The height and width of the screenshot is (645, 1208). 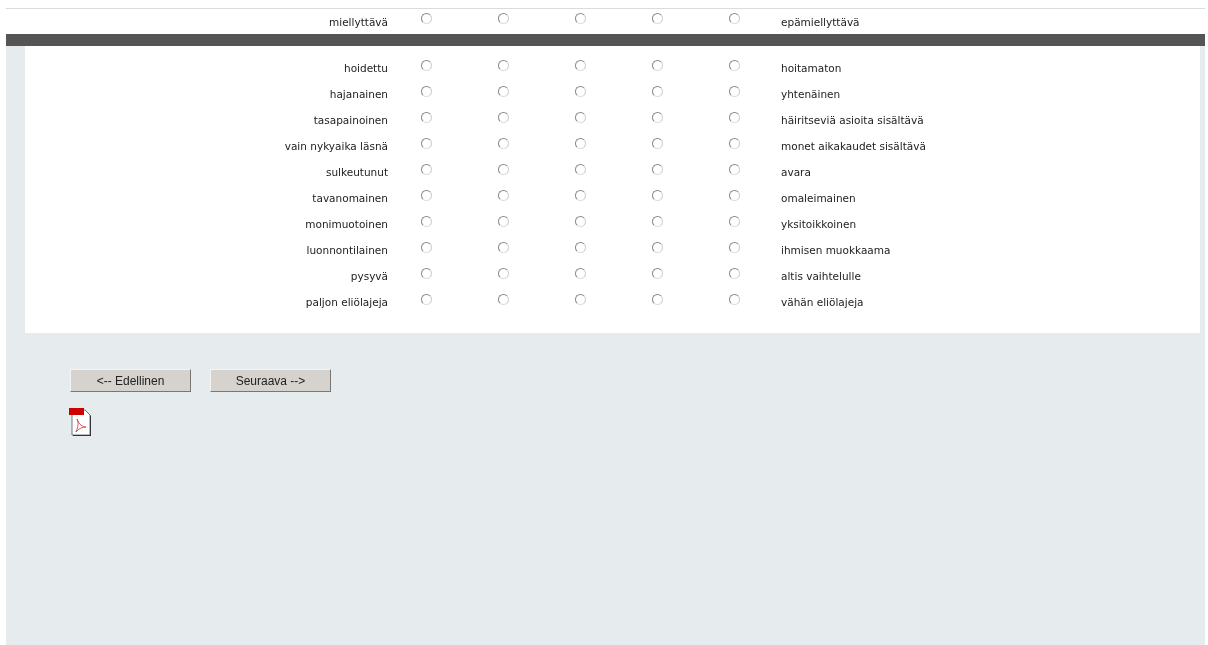 I want to click on scale-label: avara, so click(x=796, y=172).